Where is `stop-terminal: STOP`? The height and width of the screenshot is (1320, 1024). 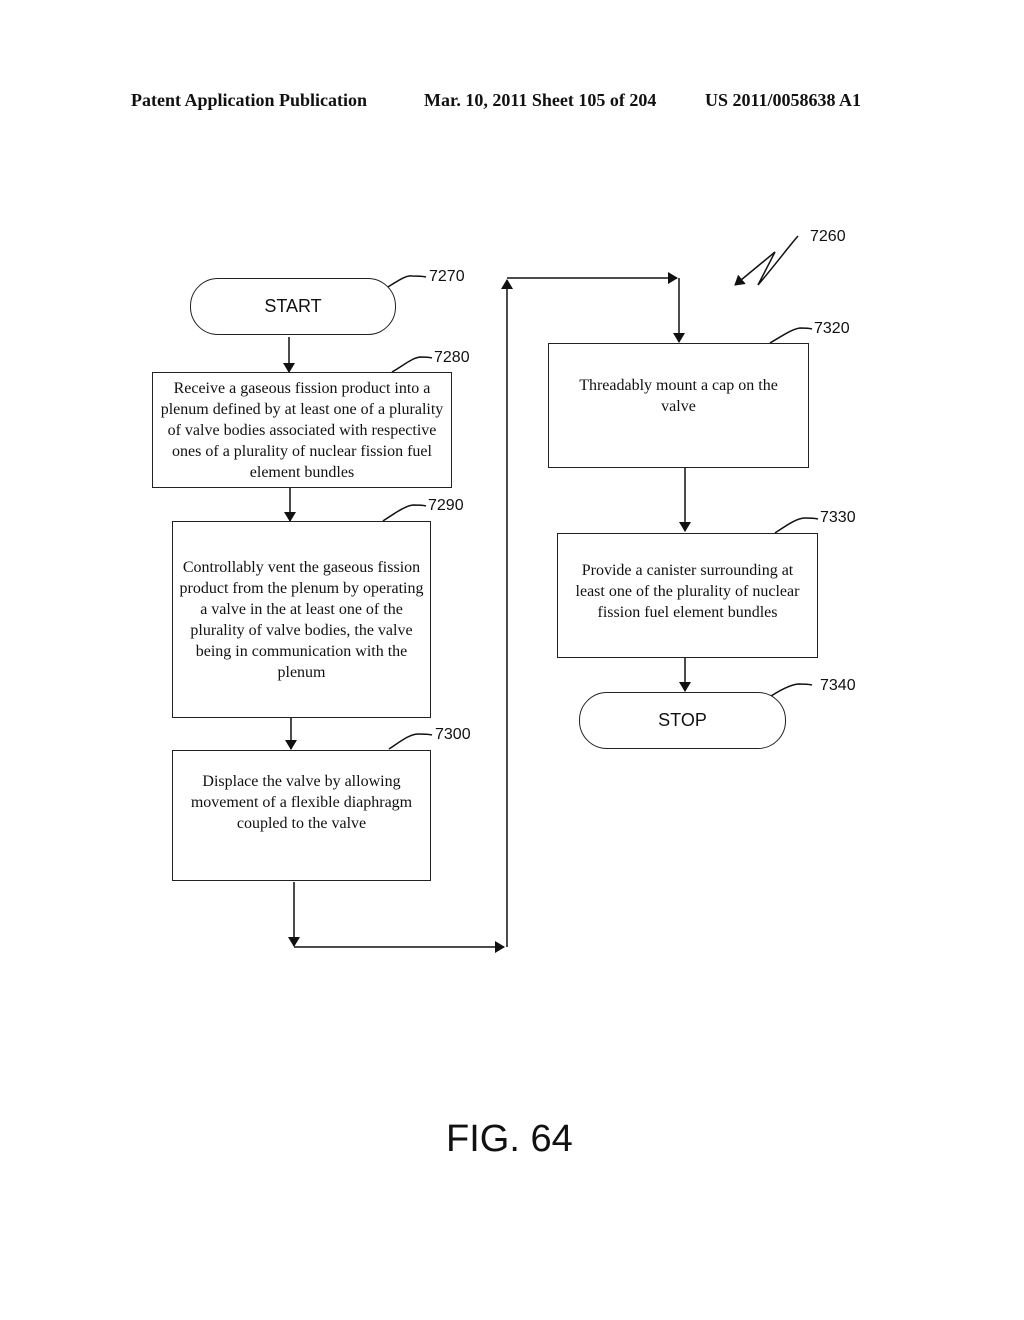 stop-terminal: STOP is located at coordinates (682, 720).